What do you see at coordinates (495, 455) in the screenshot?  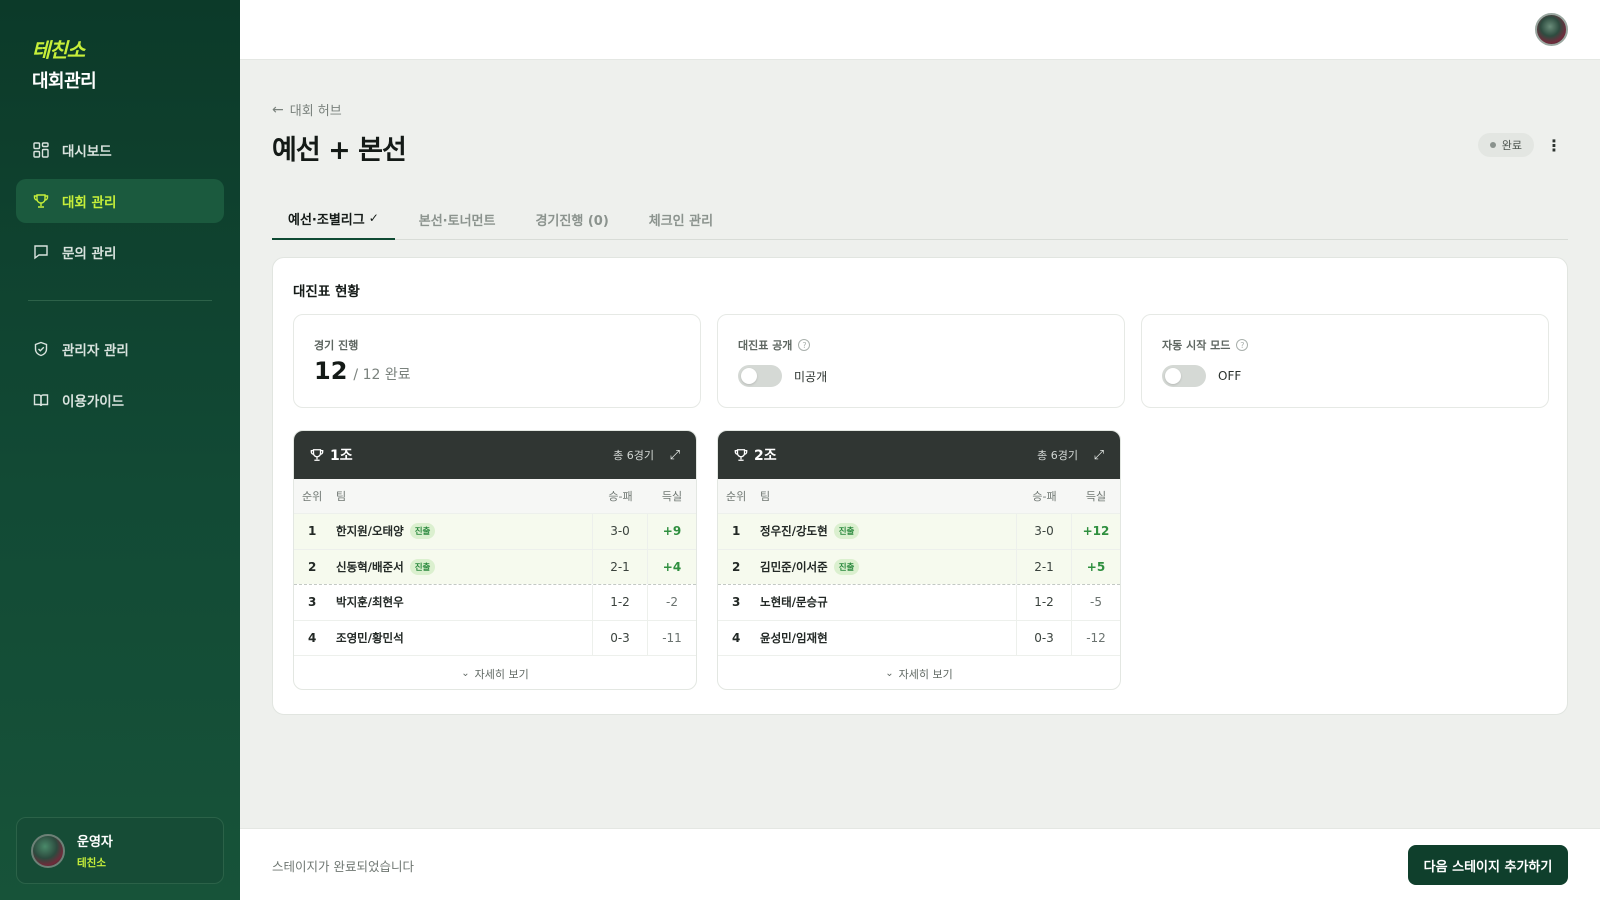 I see `group-header: 1조 총 6경기 ⤢` at bounding box center [495, 455].